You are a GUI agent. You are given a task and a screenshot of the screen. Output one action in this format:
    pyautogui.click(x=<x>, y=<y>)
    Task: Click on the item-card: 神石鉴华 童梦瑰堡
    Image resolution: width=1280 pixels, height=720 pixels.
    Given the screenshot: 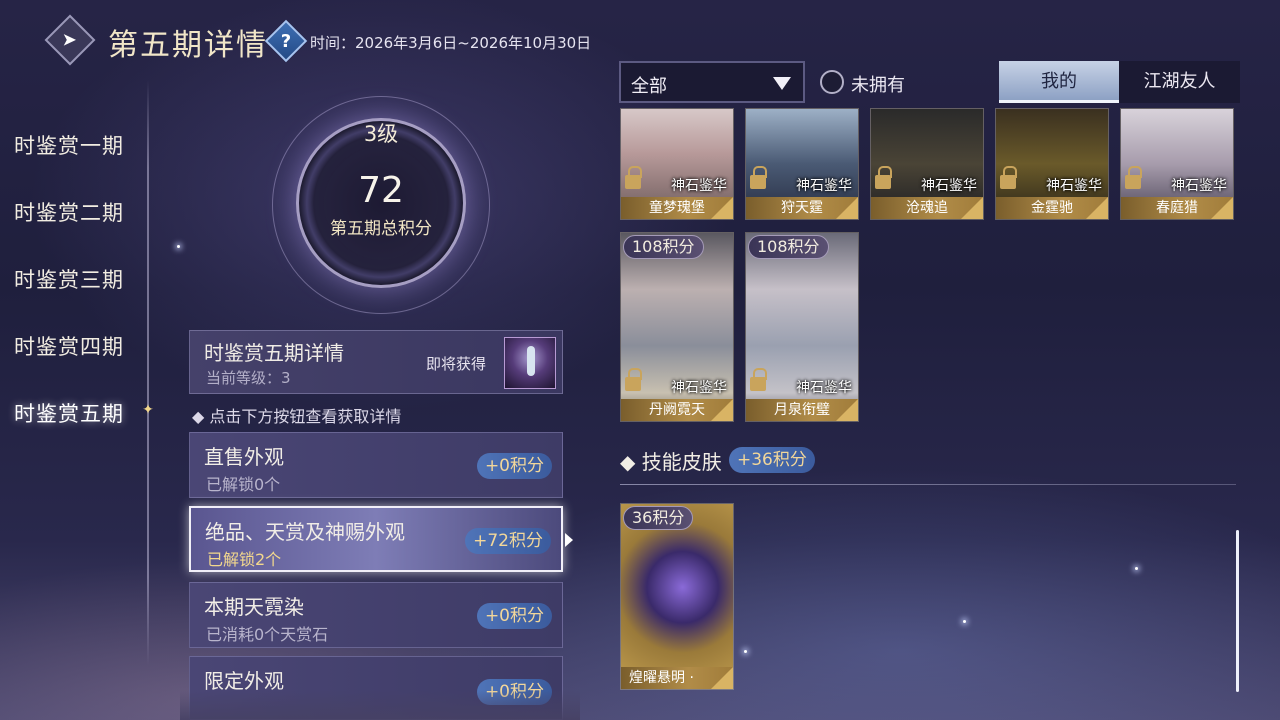 What is the action you would take?
    pyautogui.click(x=677, y=164)
    